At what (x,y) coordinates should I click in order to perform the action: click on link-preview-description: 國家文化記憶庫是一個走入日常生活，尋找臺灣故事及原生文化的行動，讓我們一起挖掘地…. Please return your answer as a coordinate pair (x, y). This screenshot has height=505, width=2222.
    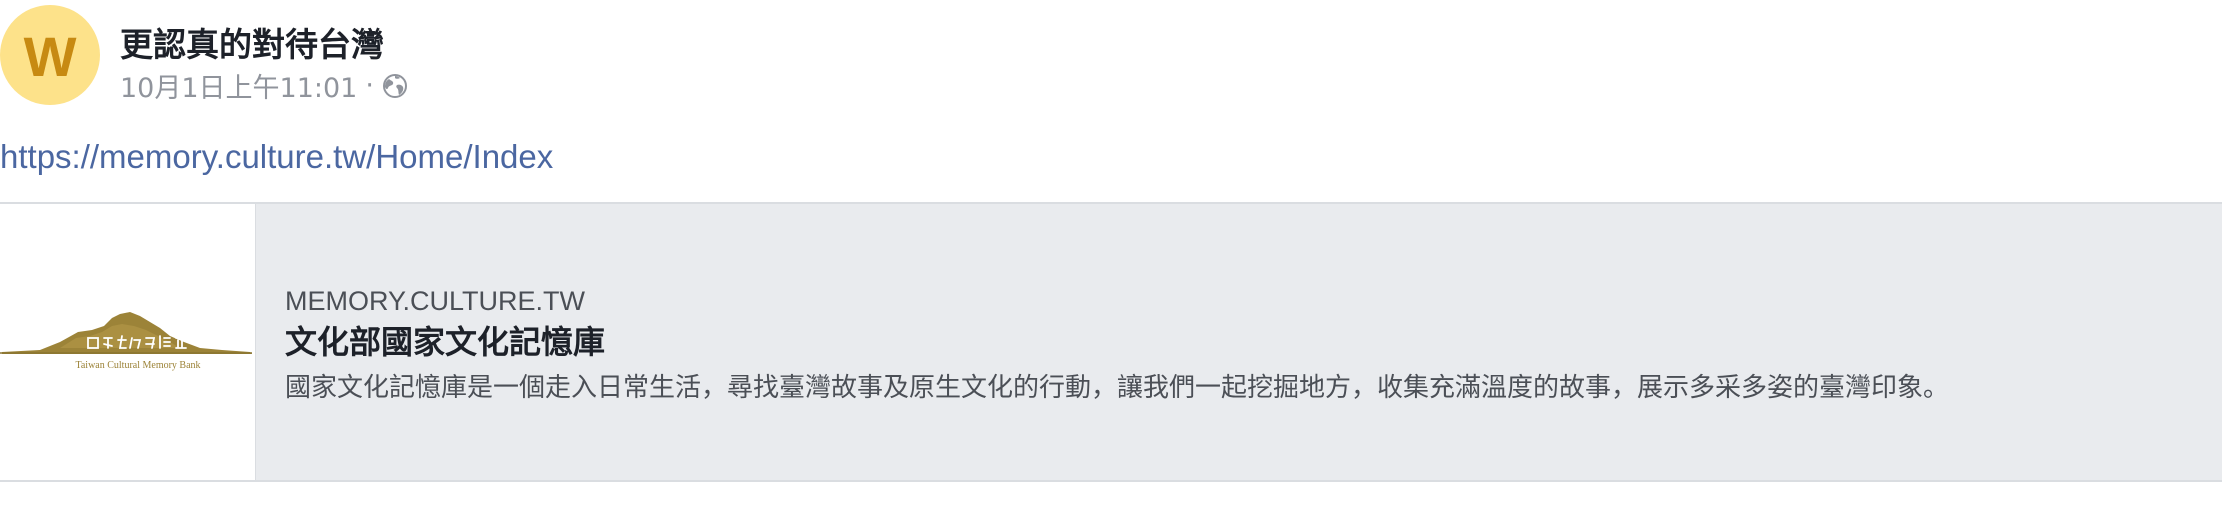
    Looking at the image, I should click on (1117, 388).